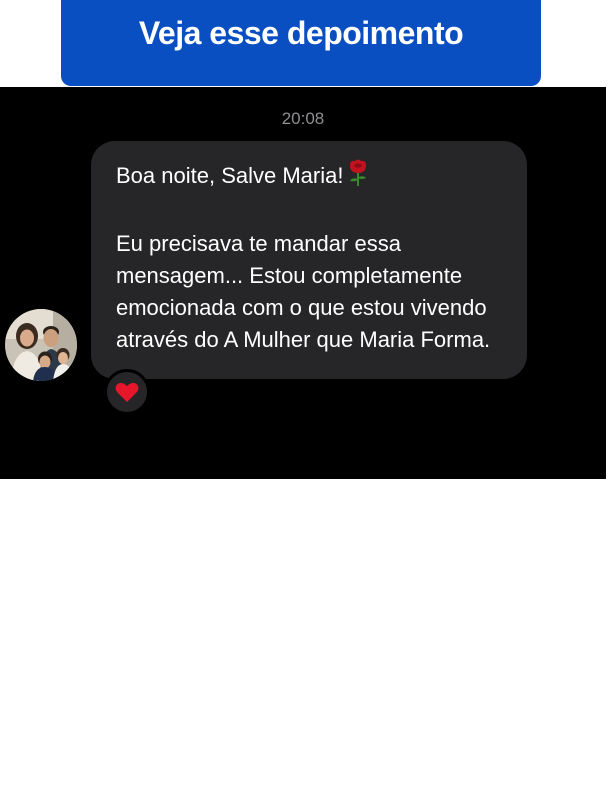 The height and width of the screenshot is (800, 610). What do you see at coordinates (289, 275) in the screenshot?
I see `message-line: mensagem... Estou completamente` at bounding box center [289, 275].